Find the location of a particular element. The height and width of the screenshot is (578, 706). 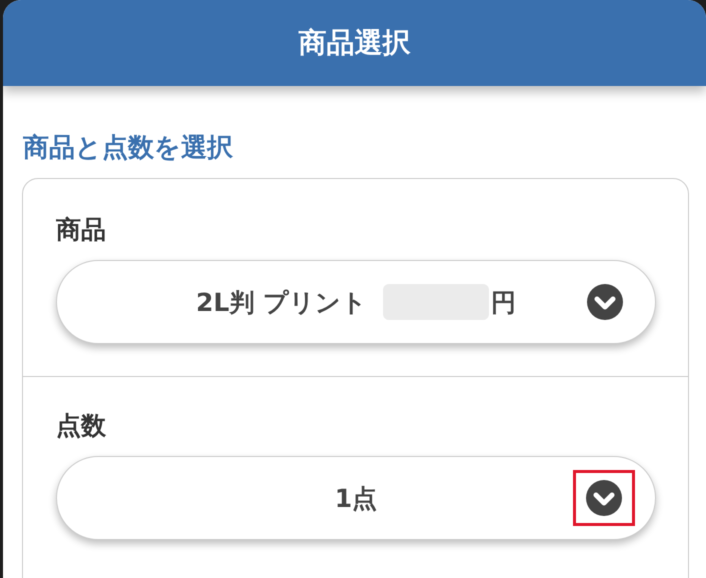

select-value: 2L判 プリント is located at coordinates (282, 302).